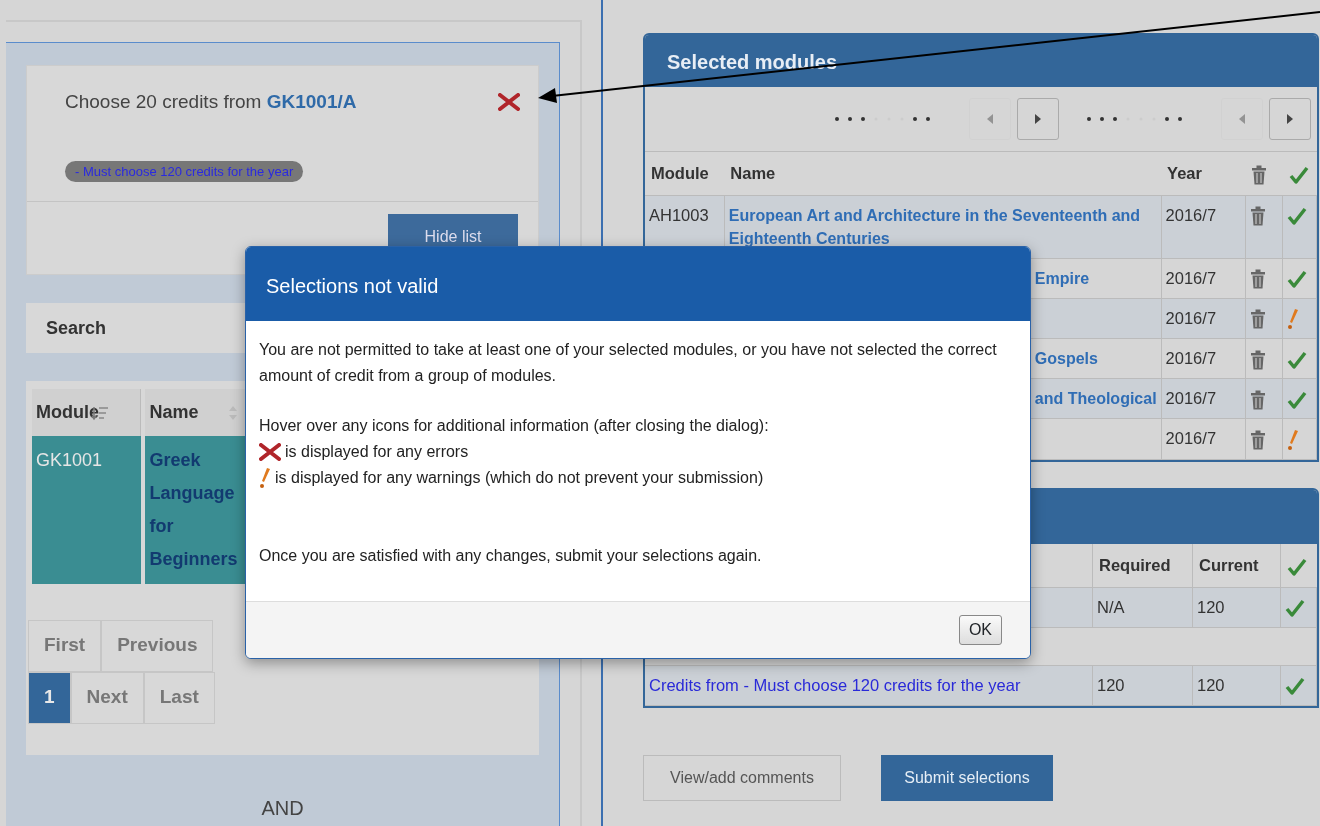 The height and width of the screenshot is (826, 1320). I want to click on table-cell: GK1001, so click(87, 509).